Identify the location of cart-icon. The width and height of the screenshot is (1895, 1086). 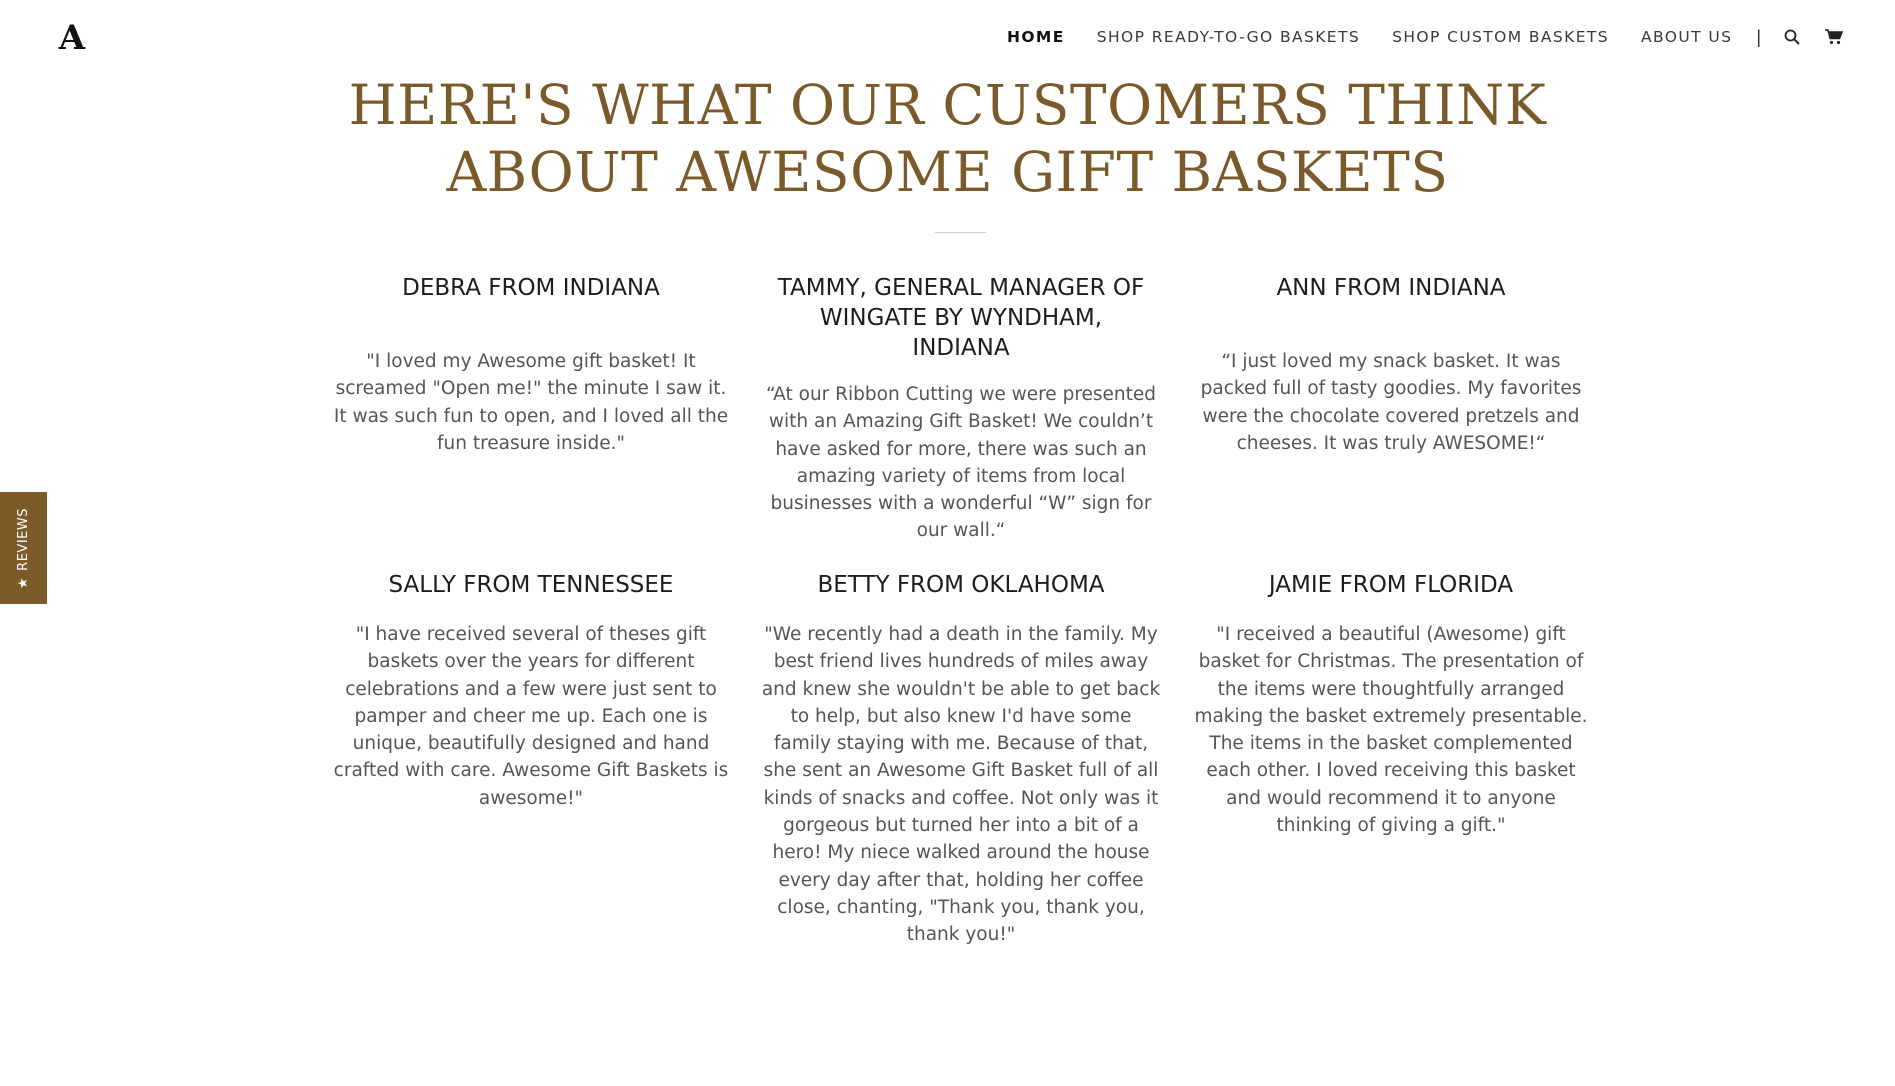
(1834, 37).